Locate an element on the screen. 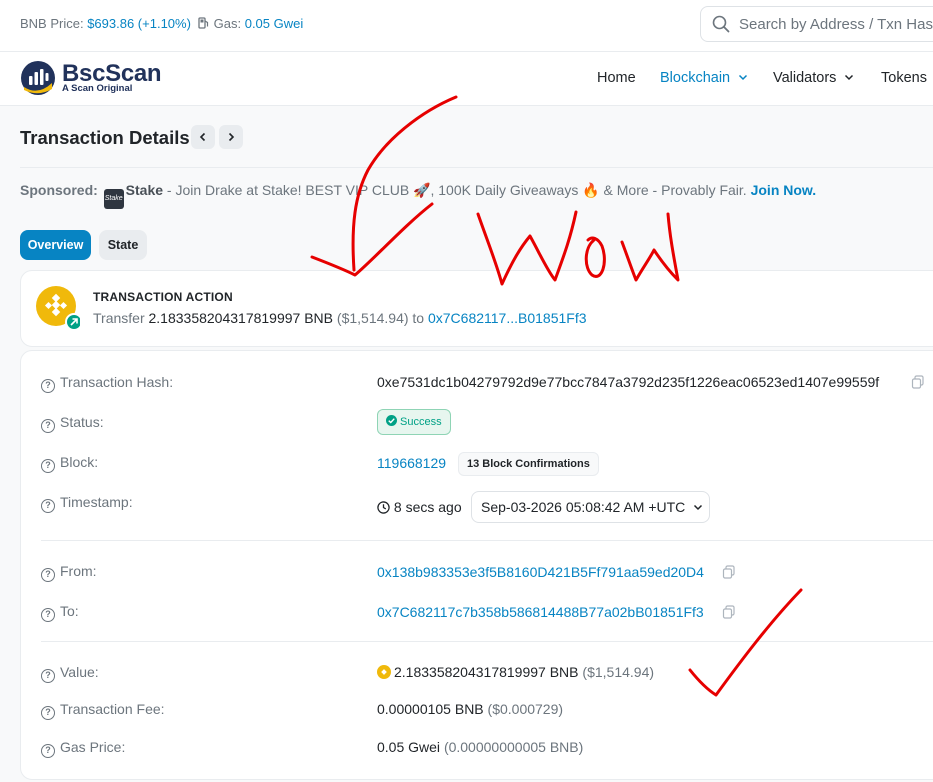 This screenshot has width=933, height=782. fee-usd: ($0.000729) is located at coordinates (525, 709).